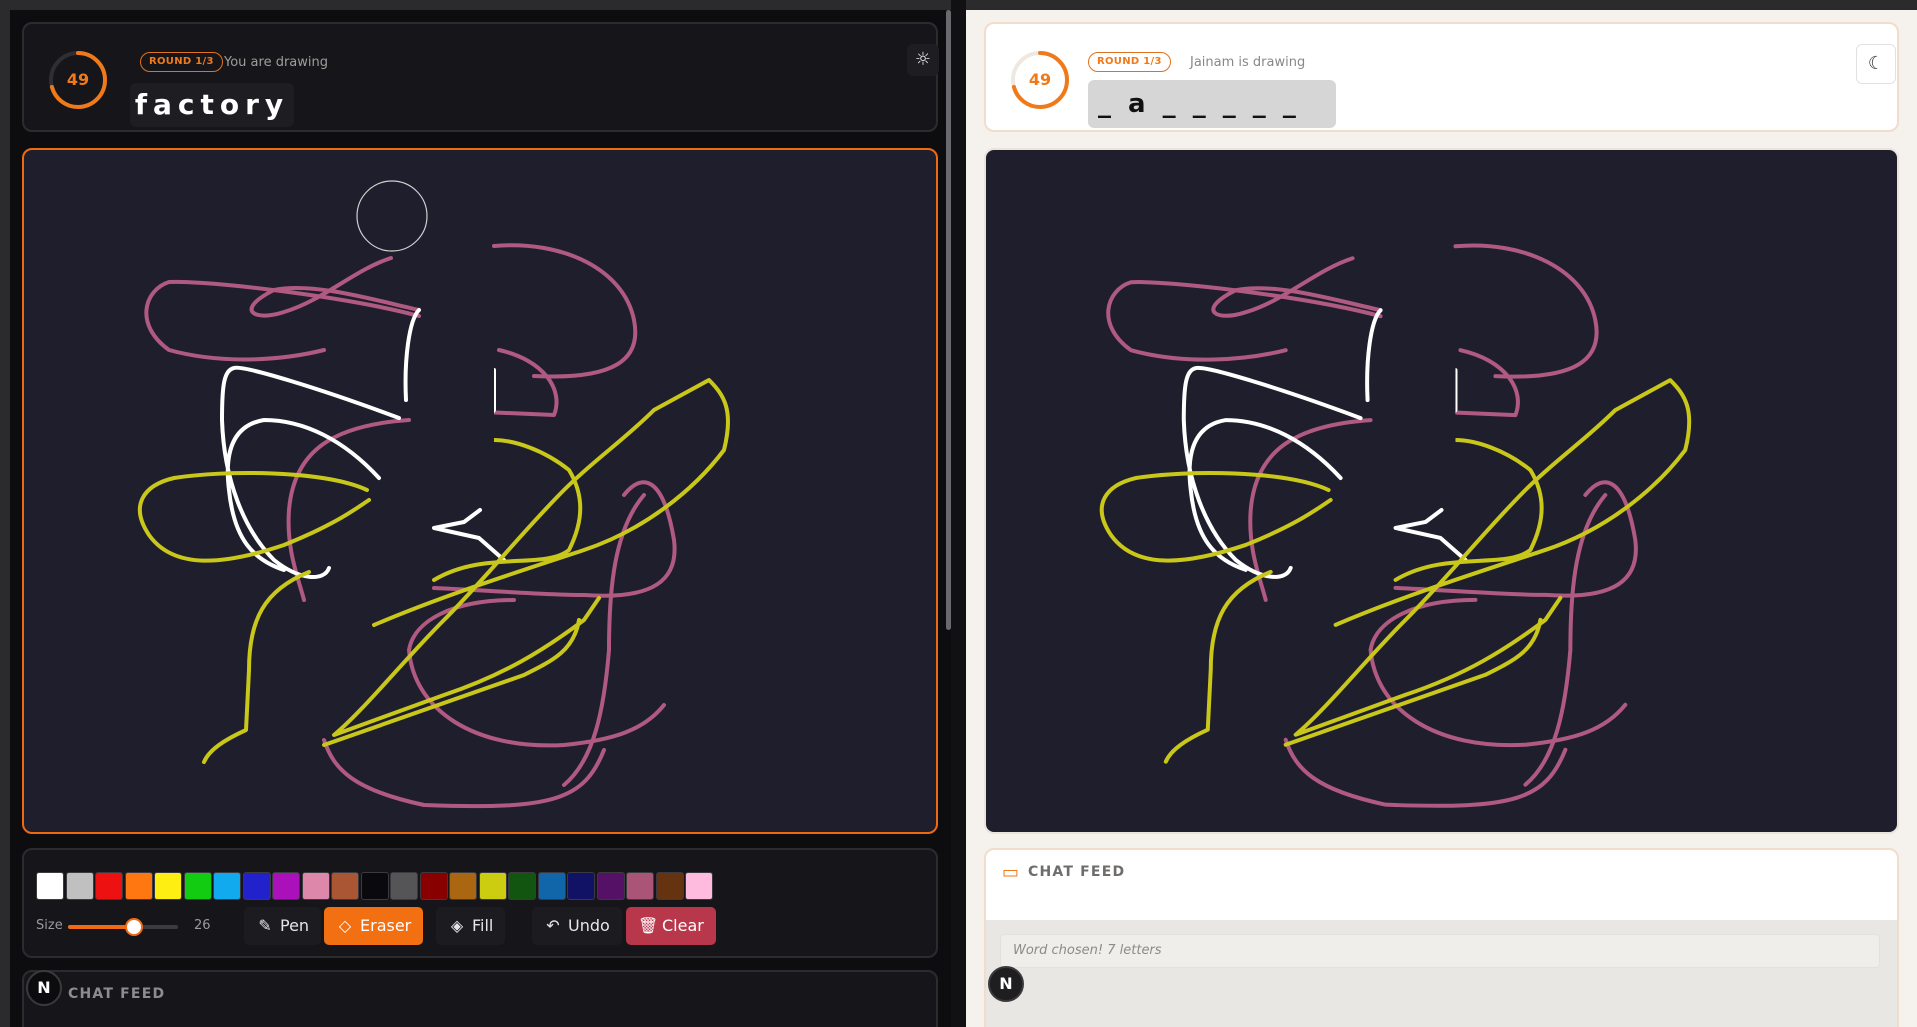 The image size is (1917, 1027). What do you see at coordinates (202, 925) in the screenshot?
I see `size-value: 26` at bounding box center [202, 925].